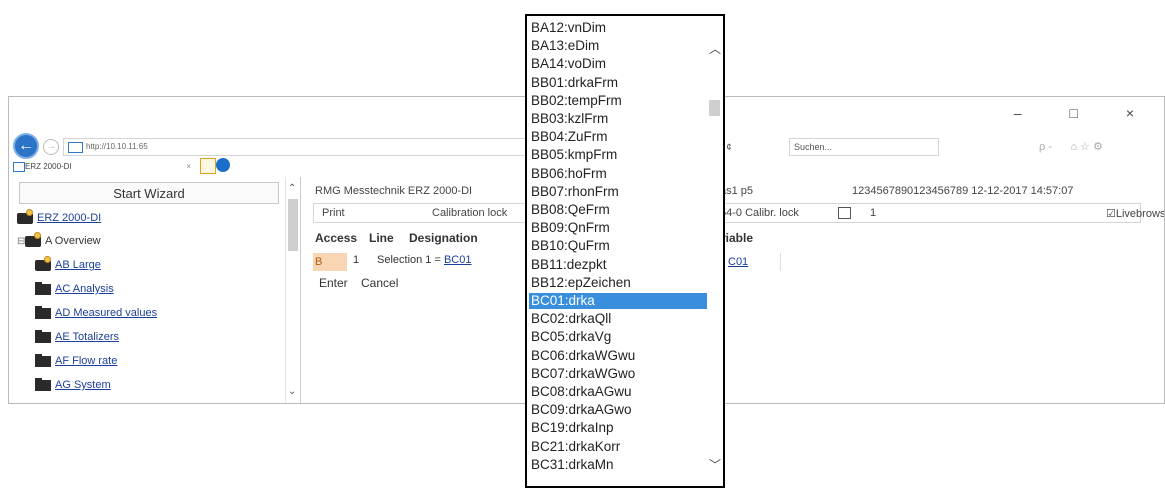 Image resolution: width=1165 pixels, height=488 pixels. I want to click on tree-item-erz: ERZ 2000-DI, so click(59, 217).